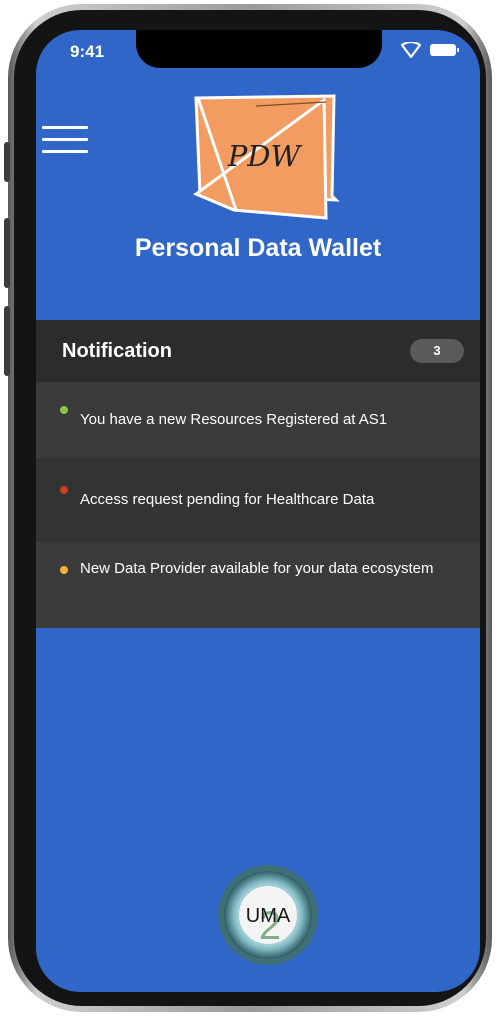 Image resolution: width=500 pixels, height=1016 pixels. What do you see at coordinates (444, 50) in the screenshot?
I see `battery-icon` at bounding box center [444, 50].